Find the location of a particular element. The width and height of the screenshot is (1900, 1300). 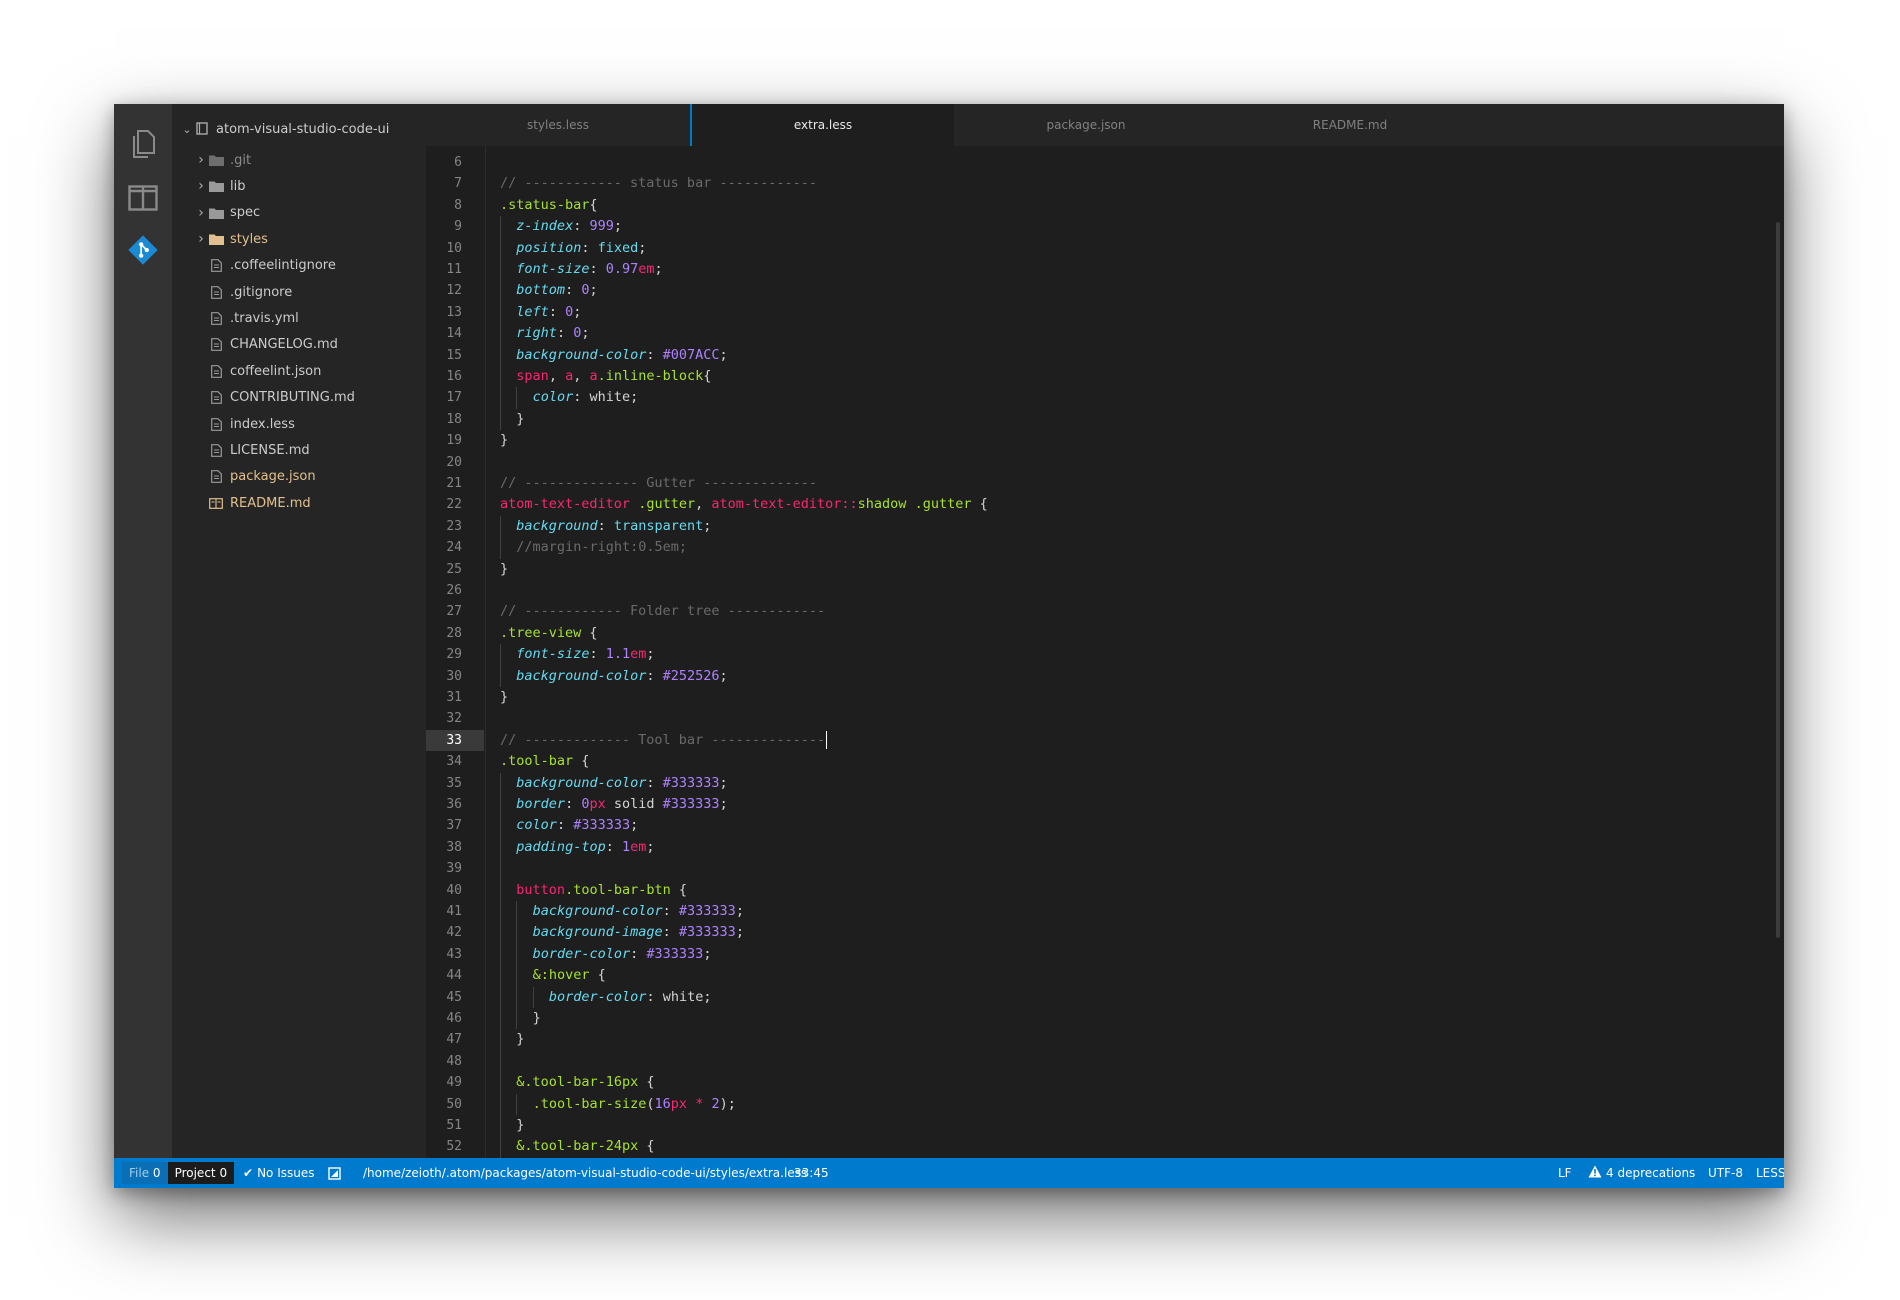

code-token: : is located at coordinates (573, 804).